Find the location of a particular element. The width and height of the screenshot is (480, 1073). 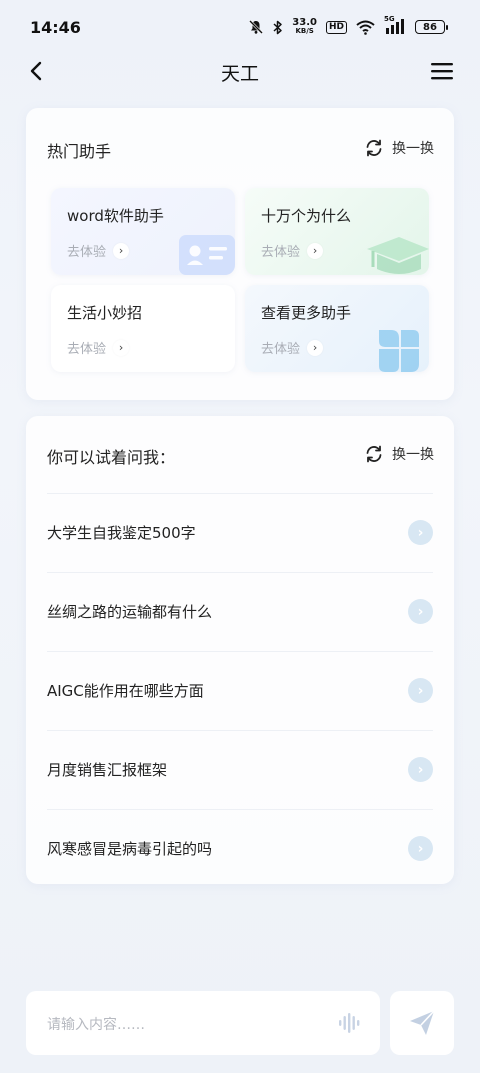

assistant-title: 查看更多助手 is located at coordinates (306, 313).